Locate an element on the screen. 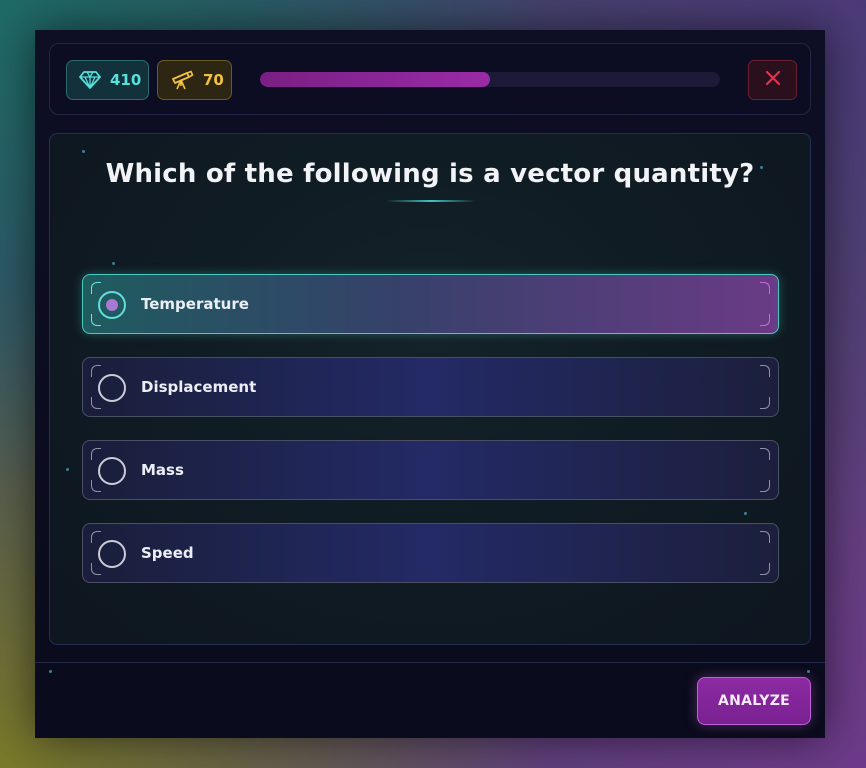  option-label: Mass is located at coordinates (162, 470).